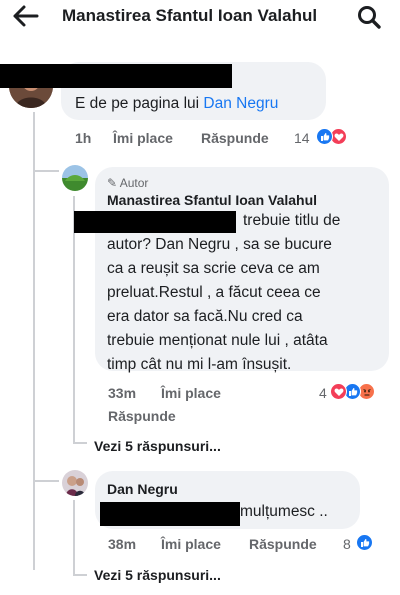 The image size is (400, 595). I want to click on profile-link: Dan Negru, so click(240, 103).